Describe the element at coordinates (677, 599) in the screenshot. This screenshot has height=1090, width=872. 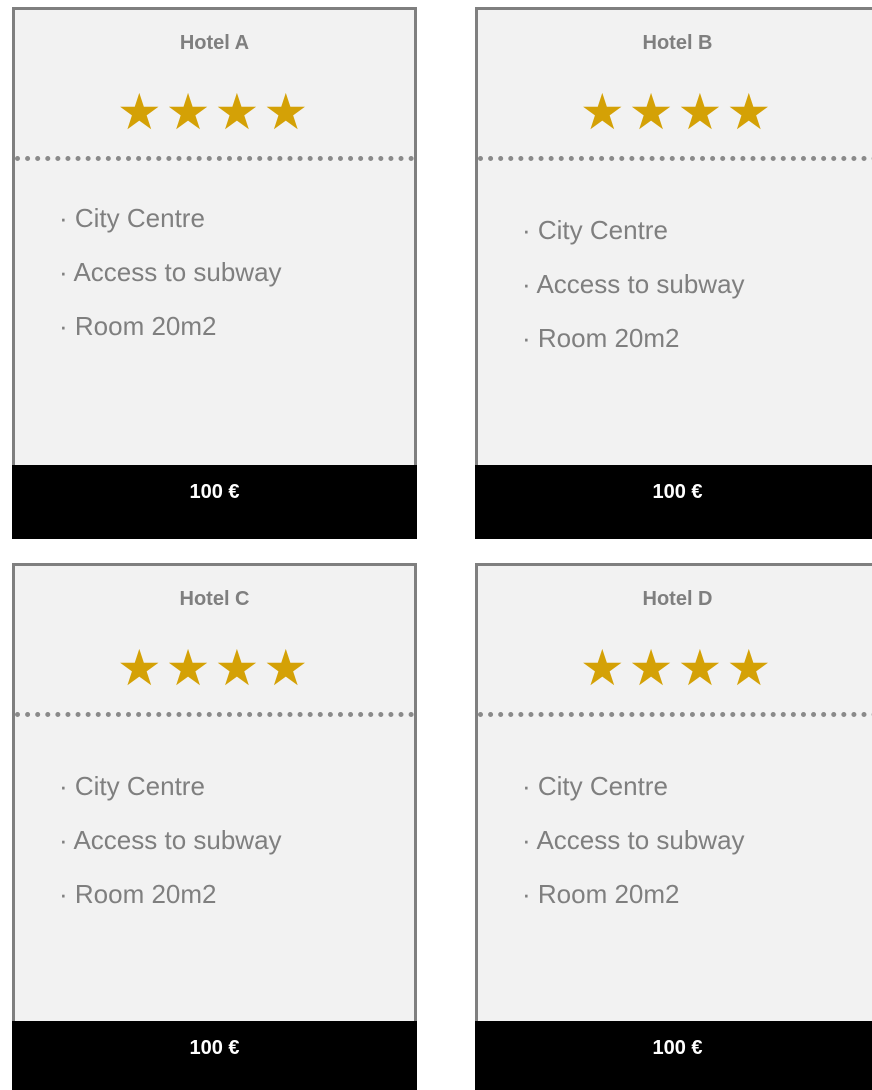
I see `hotel-title: Hotel D` at that location.